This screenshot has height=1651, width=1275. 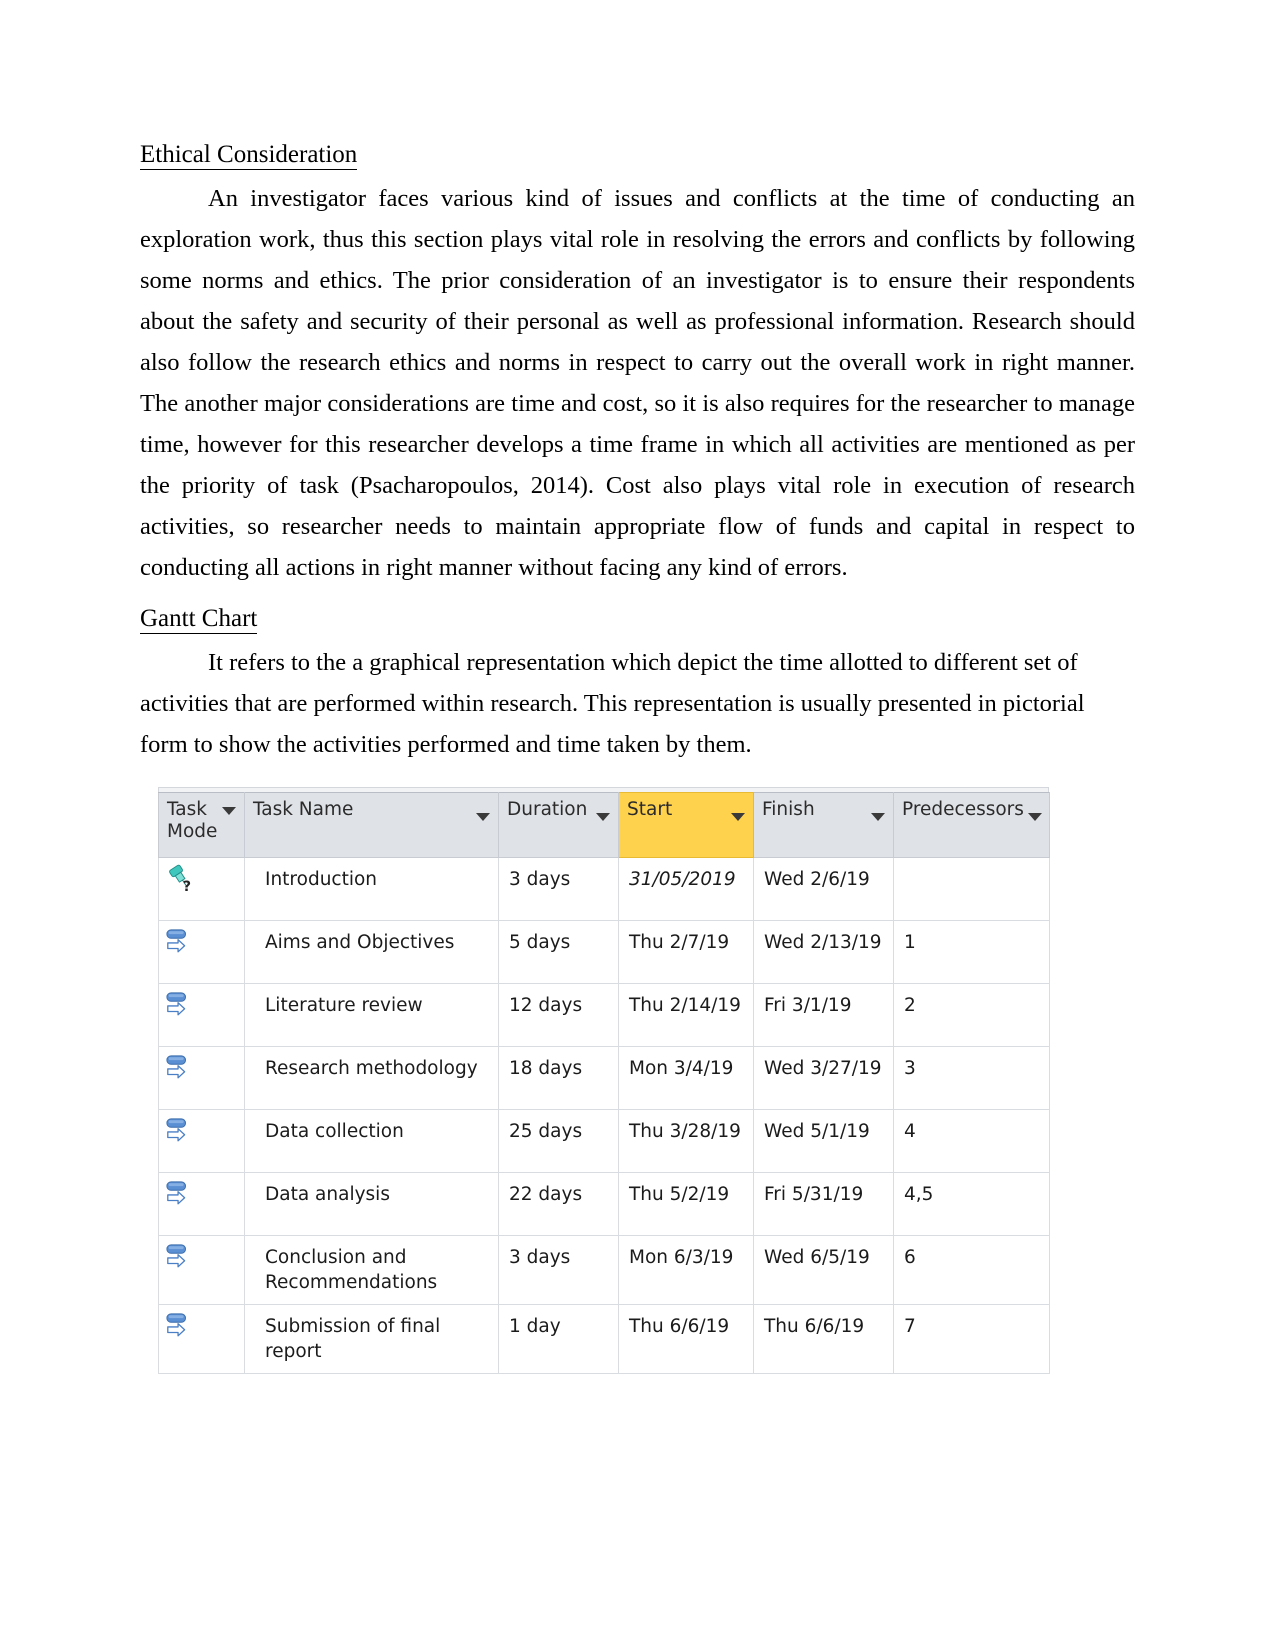 I want to click on column-header-finish: Finish, so click(x=823, y=825).